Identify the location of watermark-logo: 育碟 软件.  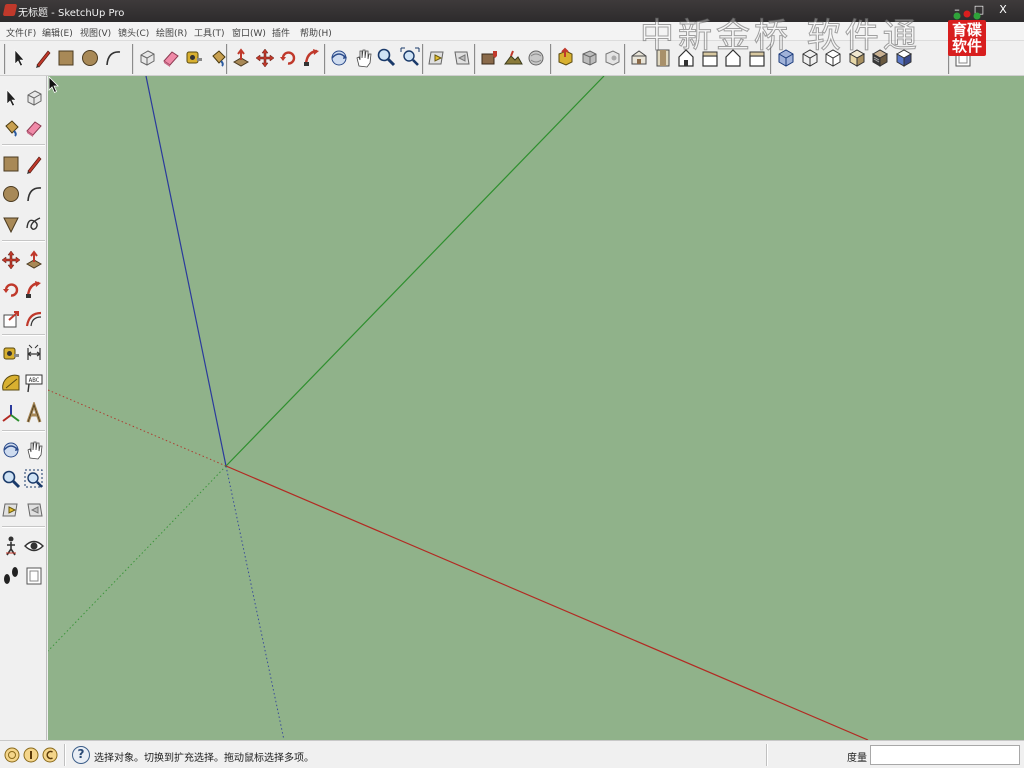
(967, 34).